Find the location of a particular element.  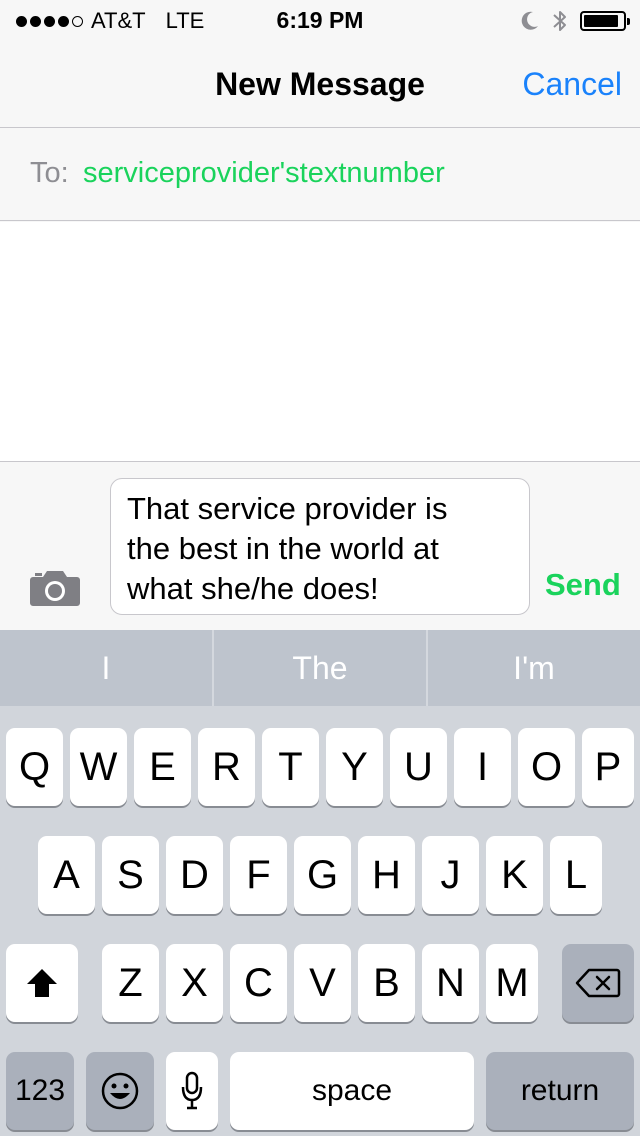

moon-icon is located at coordinates (529, 20).